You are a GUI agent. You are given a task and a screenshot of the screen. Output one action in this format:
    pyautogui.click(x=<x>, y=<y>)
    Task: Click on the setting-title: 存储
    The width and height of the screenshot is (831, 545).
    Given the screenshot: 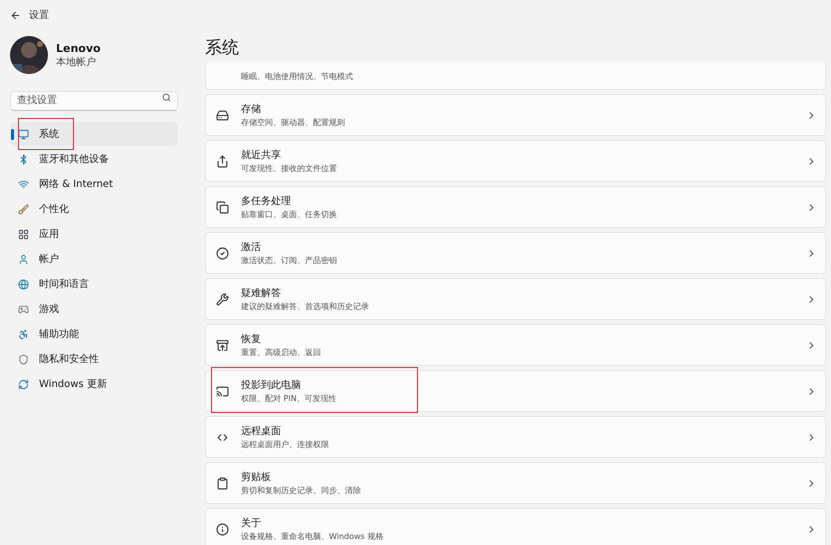 What is the action you would take?
    pyautogui.click(x=251, y=109)
    